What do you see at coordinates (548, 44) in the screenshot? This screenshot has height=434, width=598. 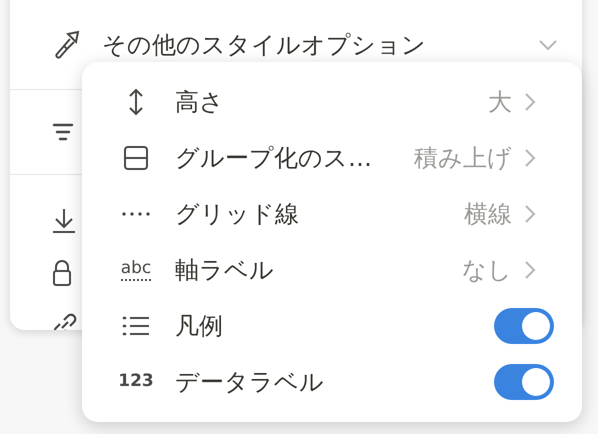 I see `chevron-down-icon` at bounding box center [548, 44].